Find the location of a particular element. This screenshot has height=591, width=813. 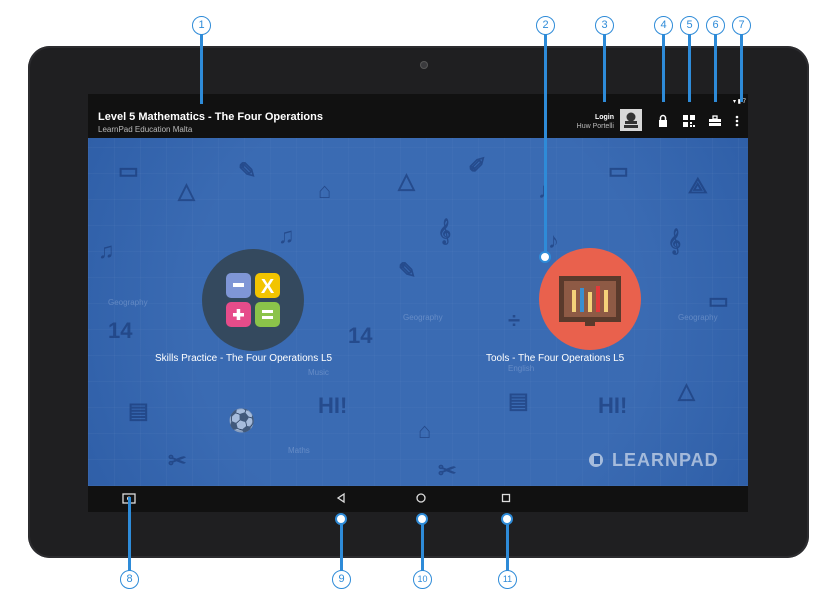

learnpad-logo-icon is located at coordinates (596, 460).